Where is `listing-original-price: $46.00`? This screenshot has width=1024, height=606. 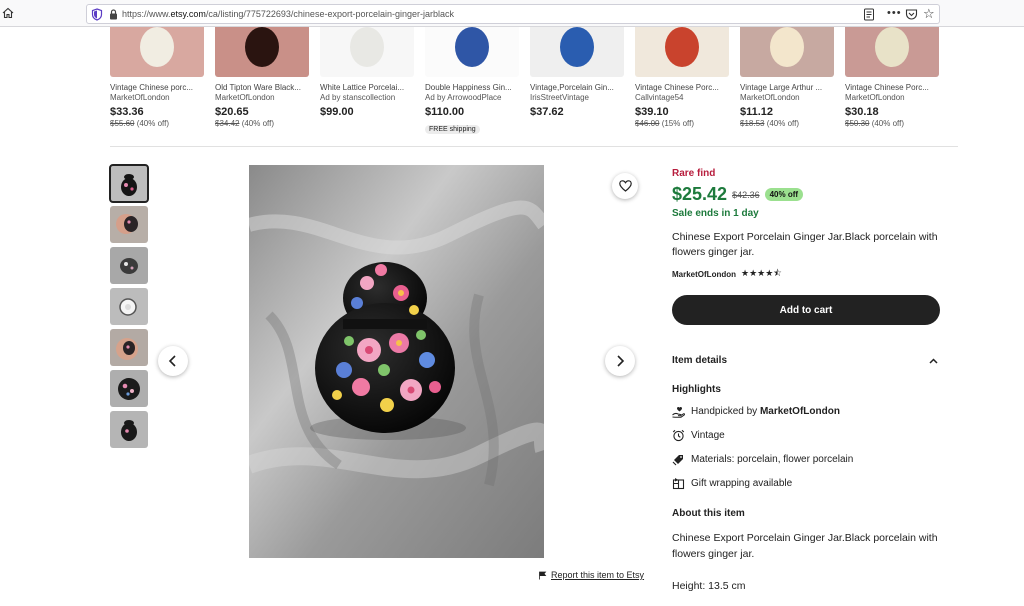
listing-original-price: $46.00 is located at coordinates (647, 123).